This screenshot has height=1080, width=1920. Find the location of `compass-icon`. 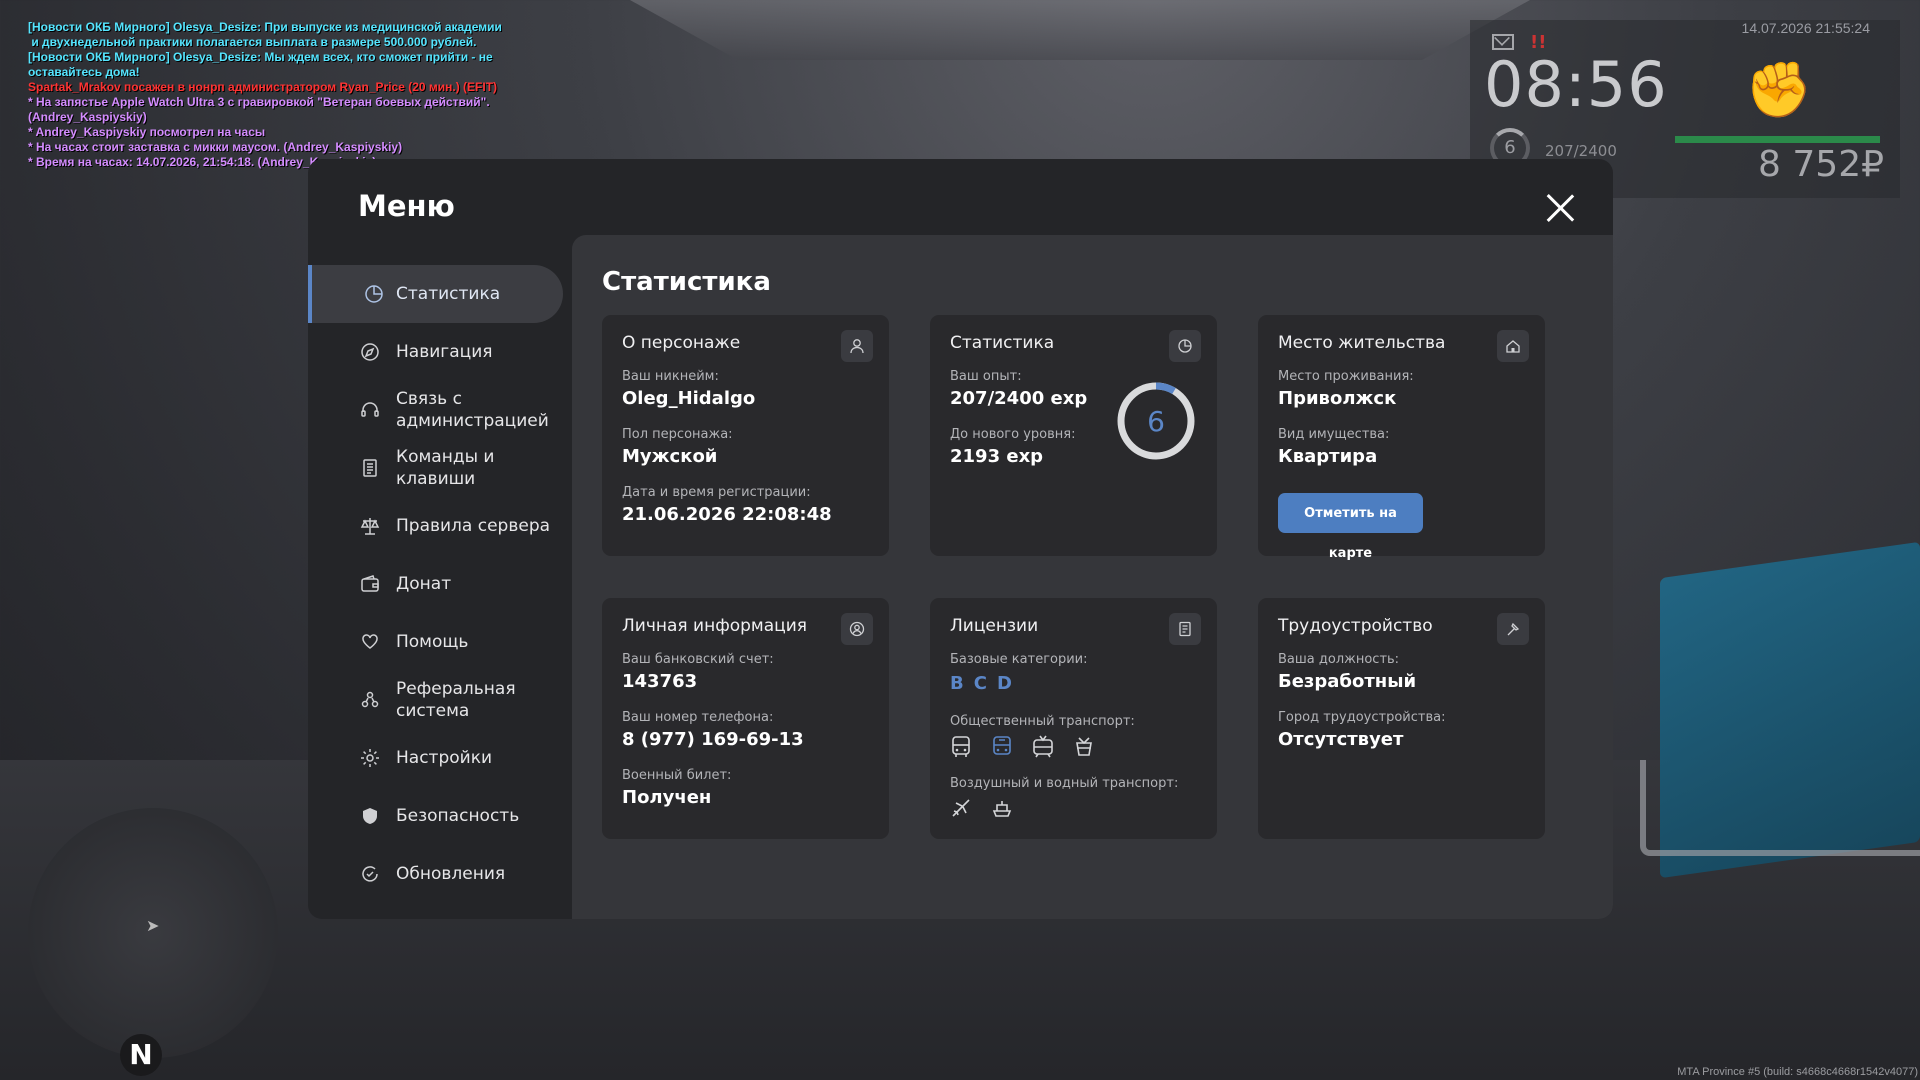

compass-icon is located at coordinates (370, 352).